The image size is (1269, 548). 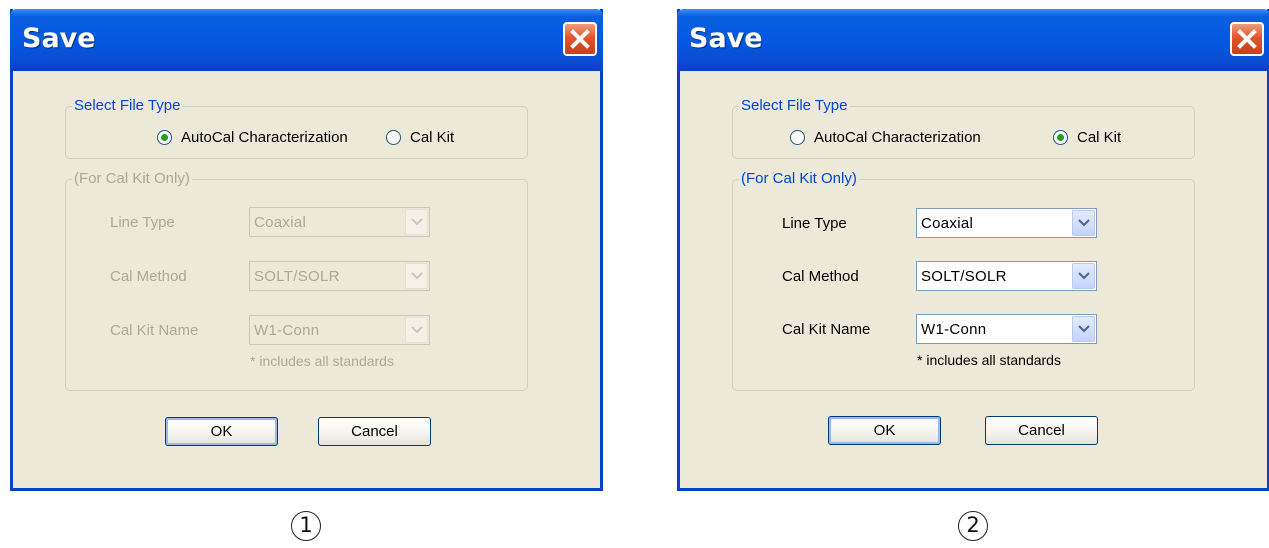 I want to click on figure-caption-number: 2, so click(x=973, y=526).